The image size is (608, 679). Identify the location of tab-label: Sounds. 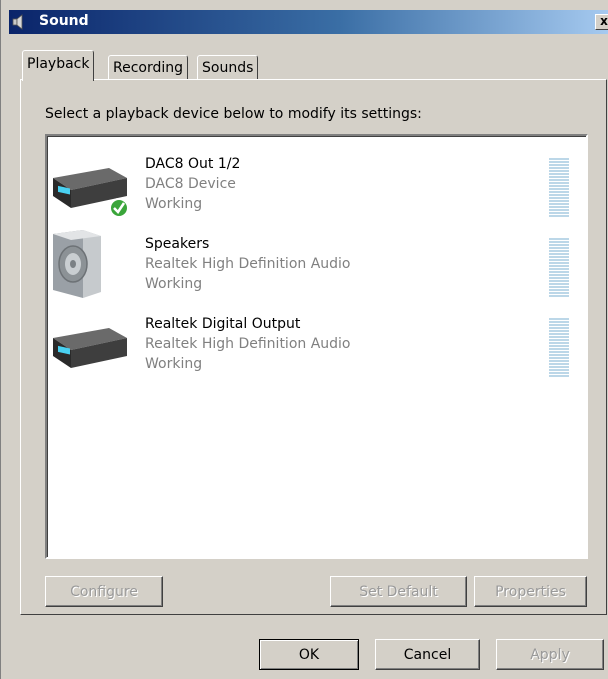
(228, 68).